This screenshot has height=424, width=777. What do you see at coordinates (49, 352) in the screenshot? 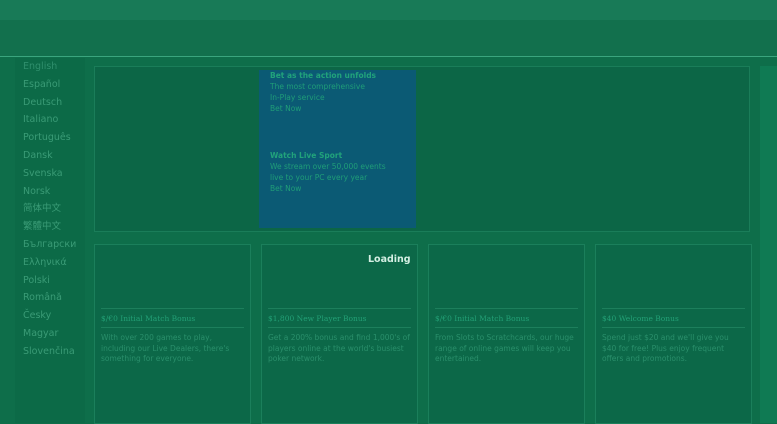
I see `language-item-slovencina: Slovenčina` at bounding box center [49, 352].